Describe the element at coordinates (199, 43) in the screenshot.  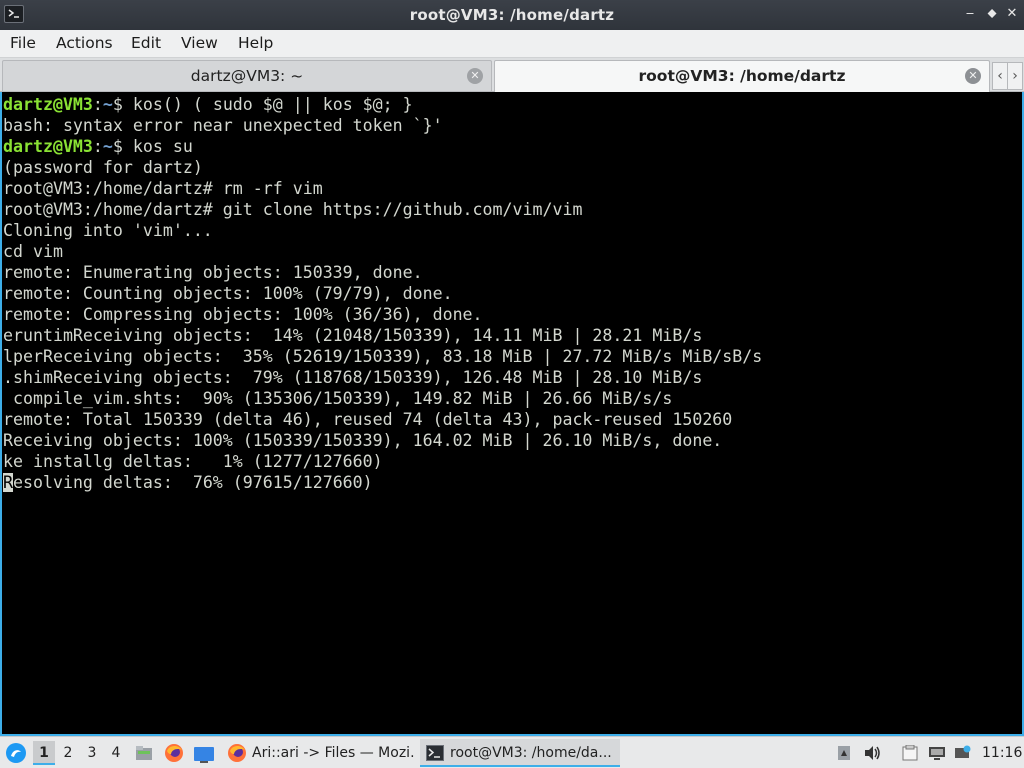
I see `menu-view: View` at that location.